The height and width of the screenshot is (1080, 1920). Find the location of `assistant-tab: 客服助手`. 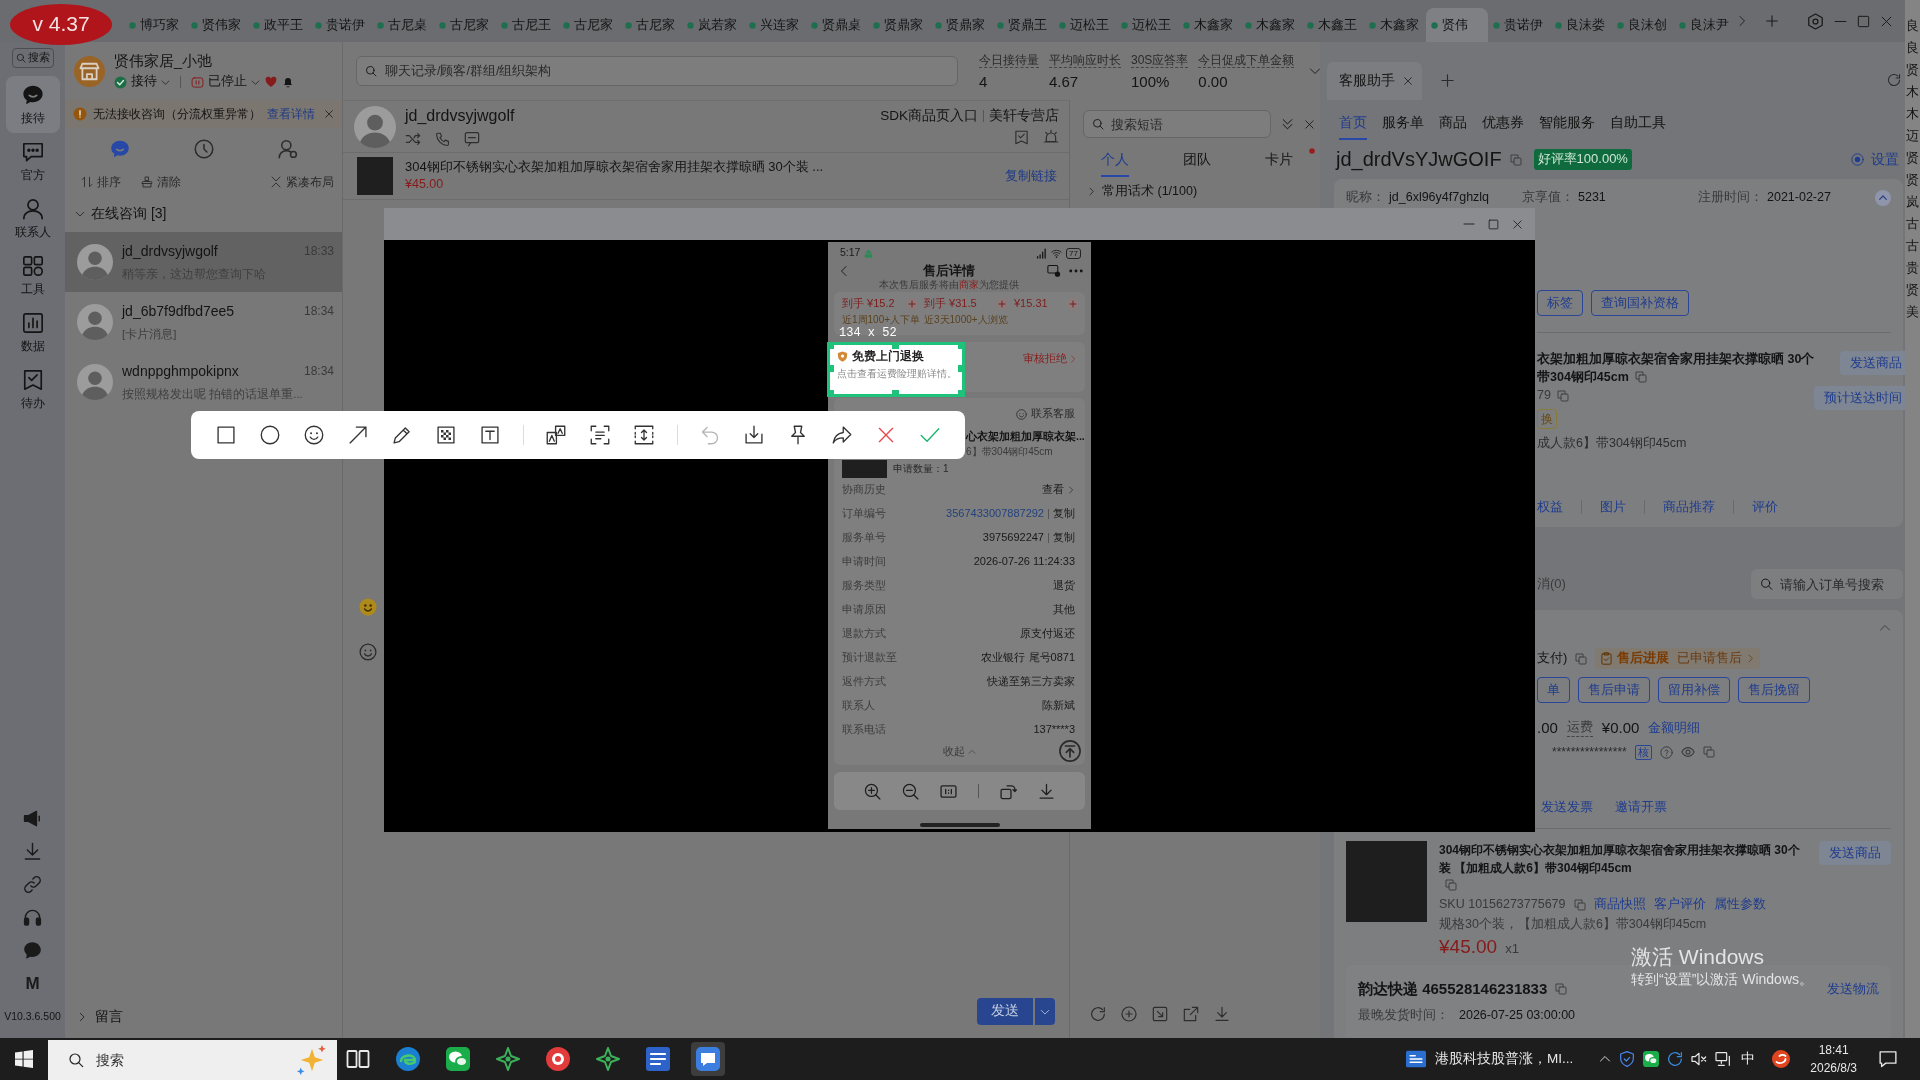

assistant-tab: 客服助手 is located at coordinates (1374, 81).